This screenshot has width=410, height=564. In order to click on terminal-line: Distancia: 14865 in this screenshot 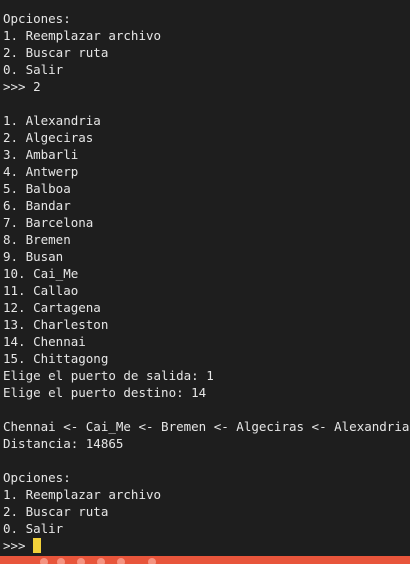, I will do `click(63, 443)`.